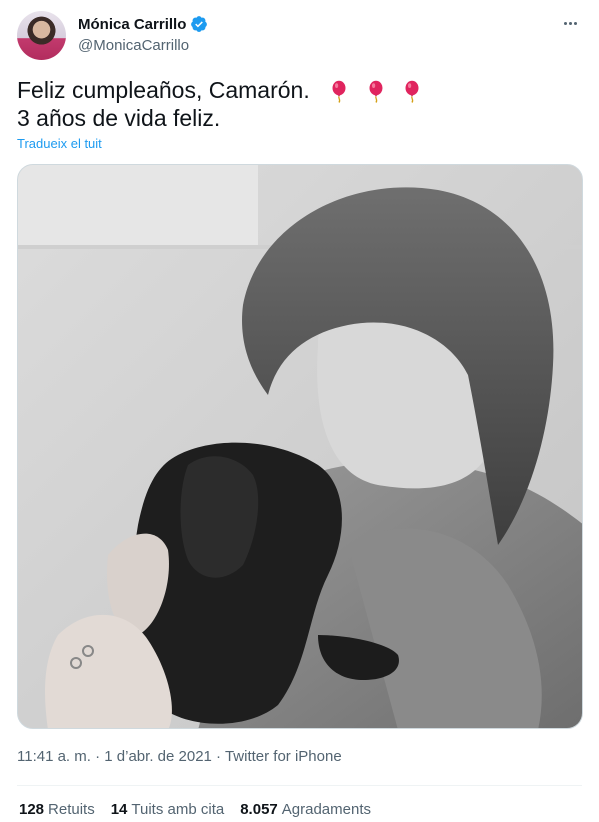 This screenshot has width=599, height=822. I want to click on tweet-time: 11:41 a. m., so click(54, 756).